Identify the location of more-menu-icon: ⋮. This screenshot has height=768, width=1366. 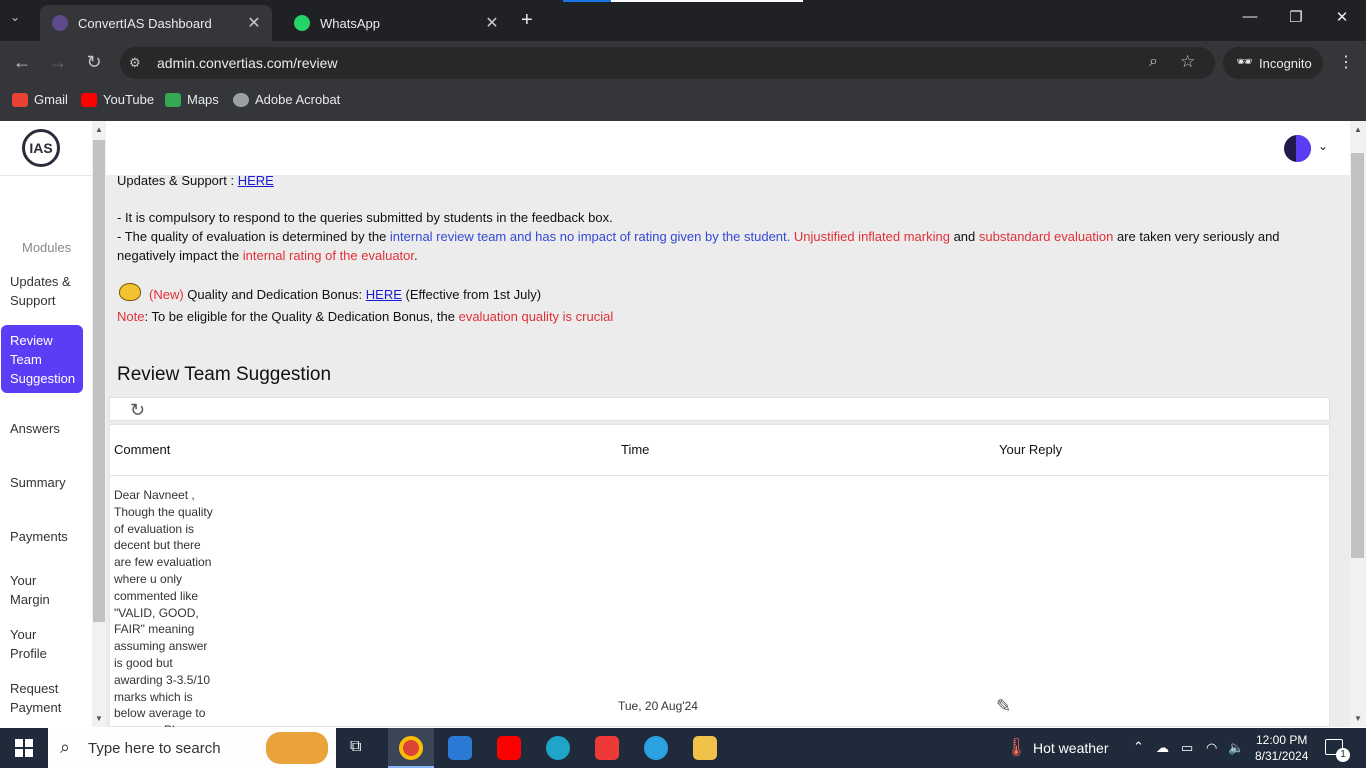
(1346, 62).